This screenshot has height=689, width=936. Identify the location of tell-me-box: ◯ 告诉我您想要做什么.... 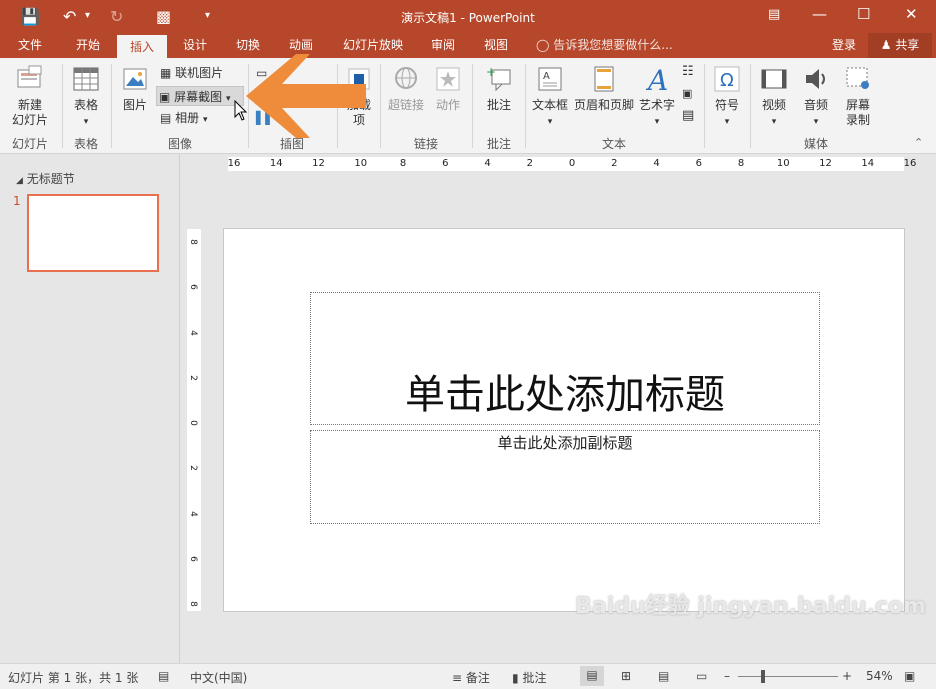
(606, 45).